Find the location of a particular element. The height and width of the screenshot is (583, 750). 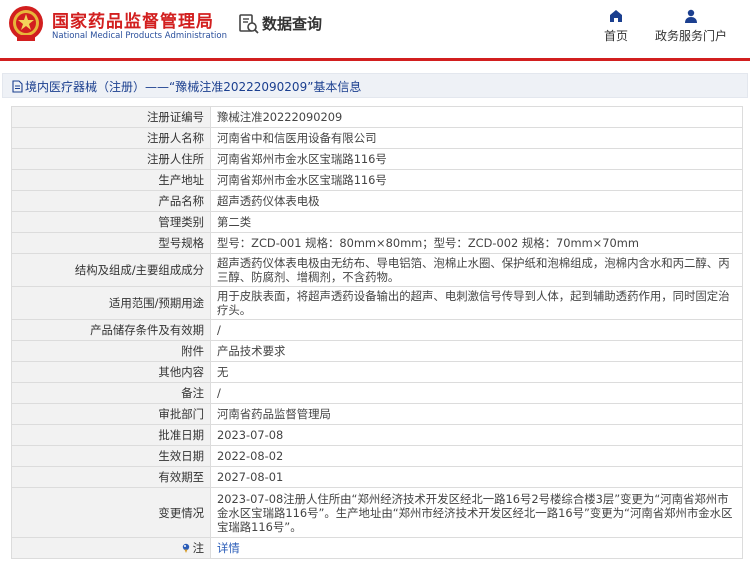

row-value: 超声透药仪体表电极 is located at coordinates (476, 201).